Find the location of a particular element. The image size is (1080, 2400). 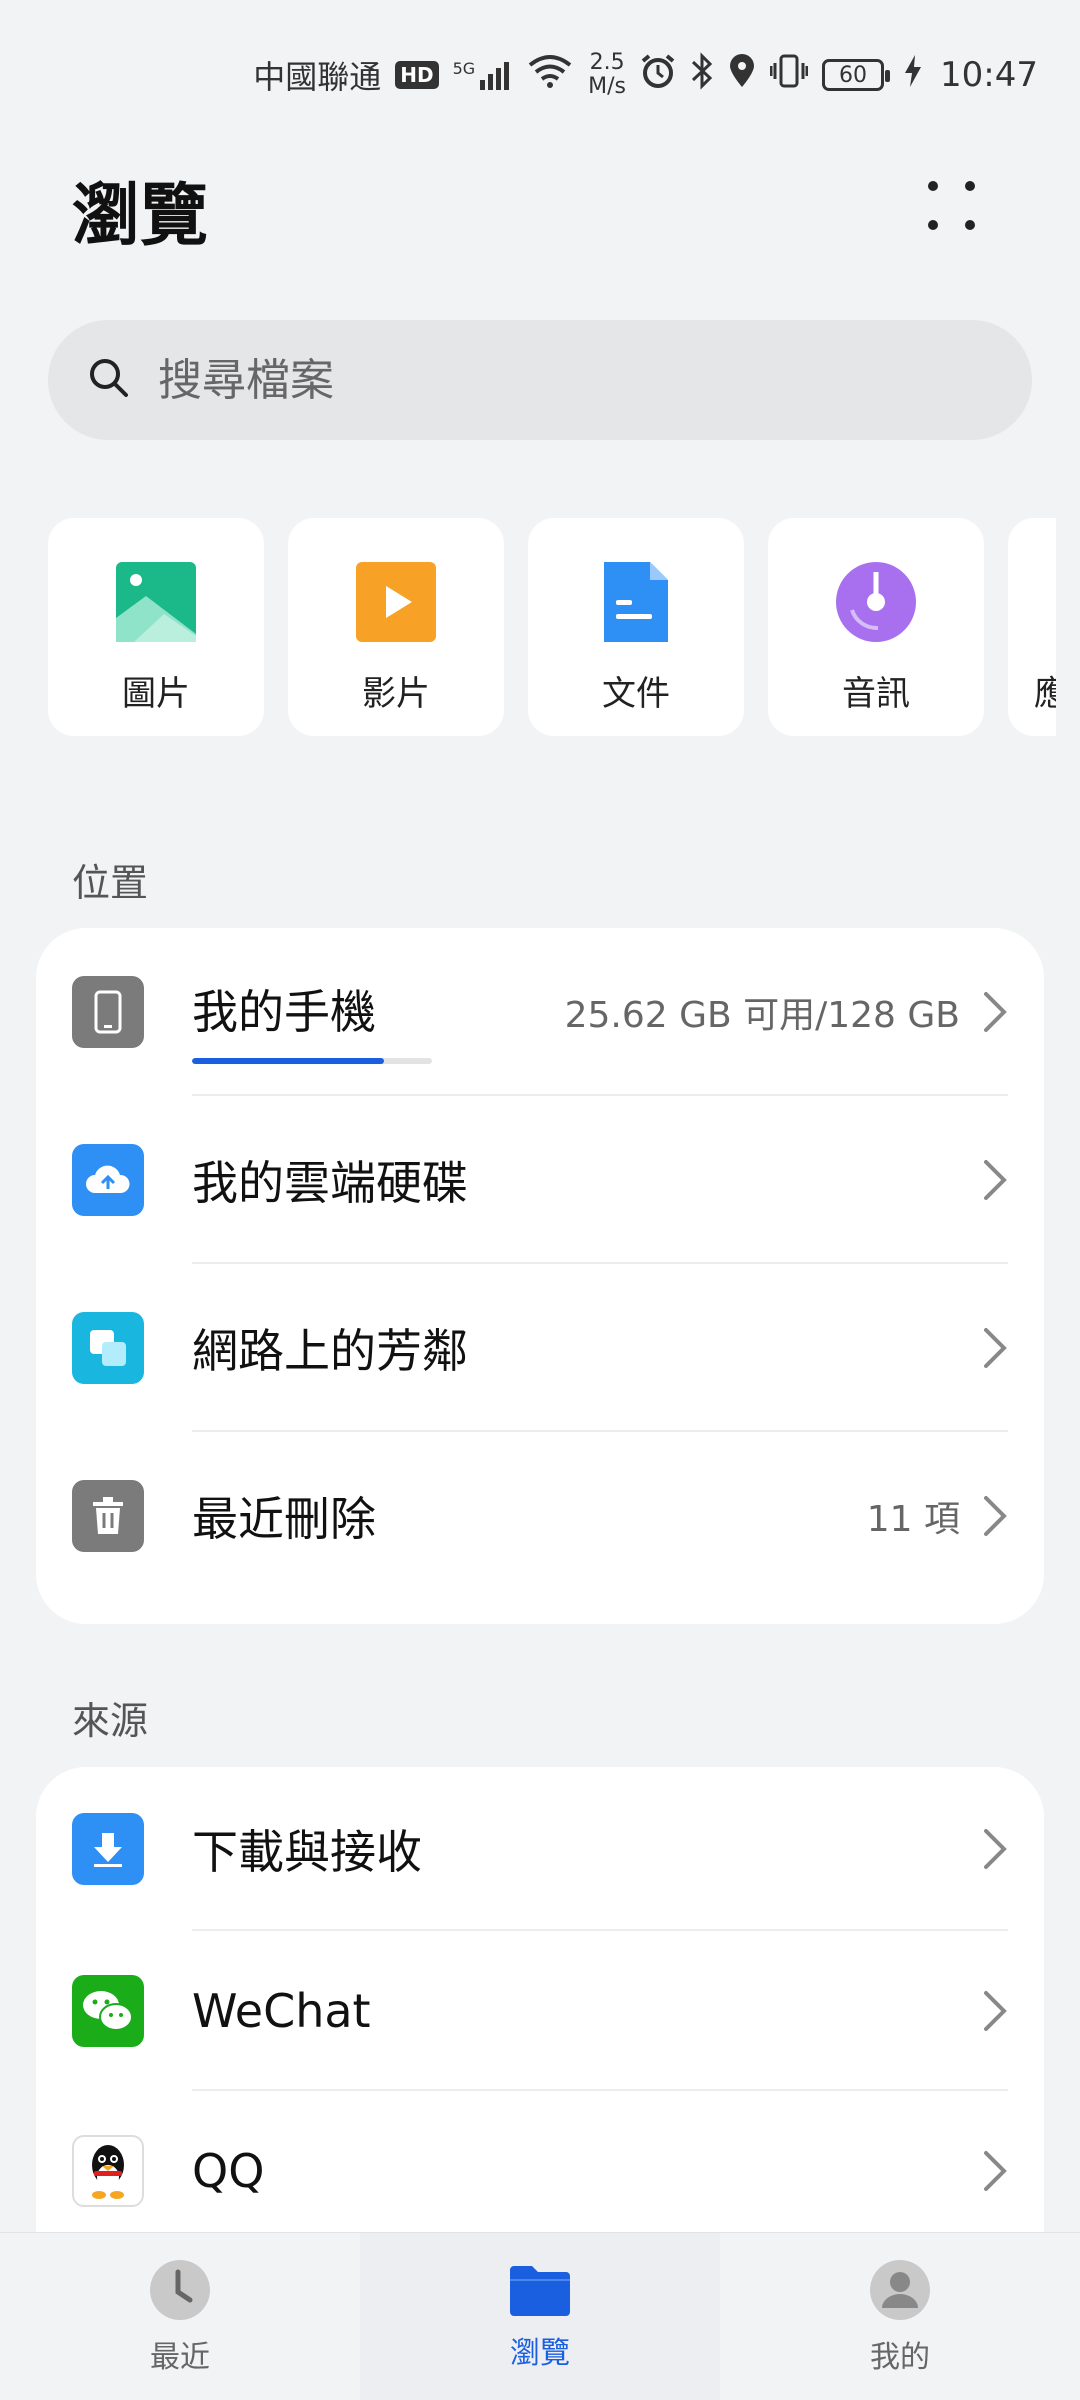

category-audio: 音訊 is located at coordinates (876, 627).